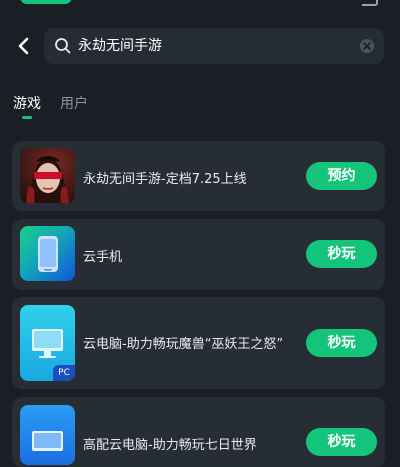 This screenshot has width=400, height=467. Describe the element at coordinates (63, 46) in the screenshot. I see `search-icon` at that location.